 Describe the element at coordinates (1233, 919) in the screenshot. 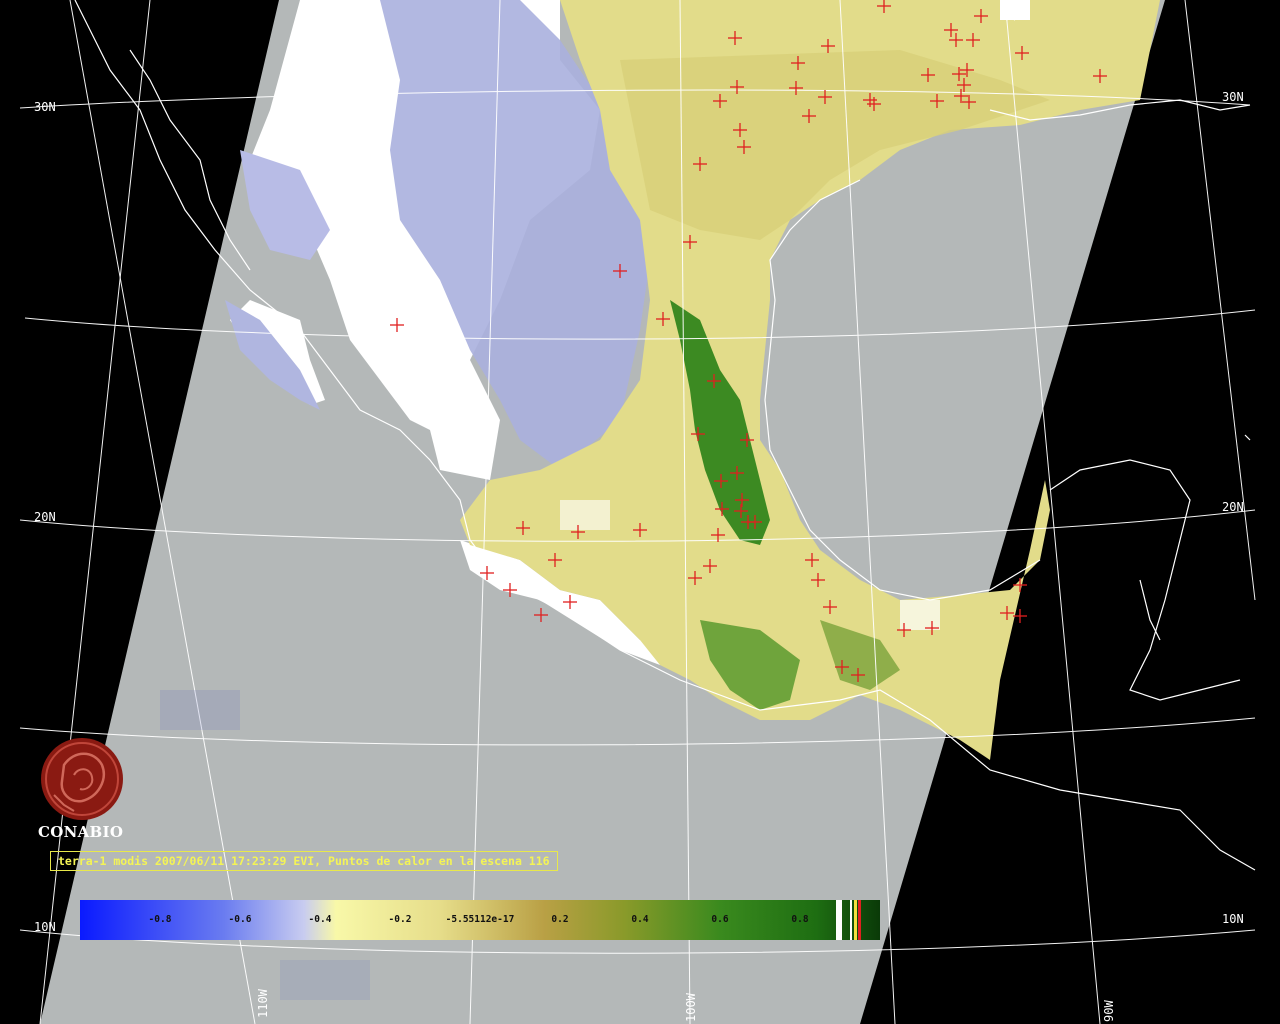

I see `lat-label-10n-right: 10N` at that location.